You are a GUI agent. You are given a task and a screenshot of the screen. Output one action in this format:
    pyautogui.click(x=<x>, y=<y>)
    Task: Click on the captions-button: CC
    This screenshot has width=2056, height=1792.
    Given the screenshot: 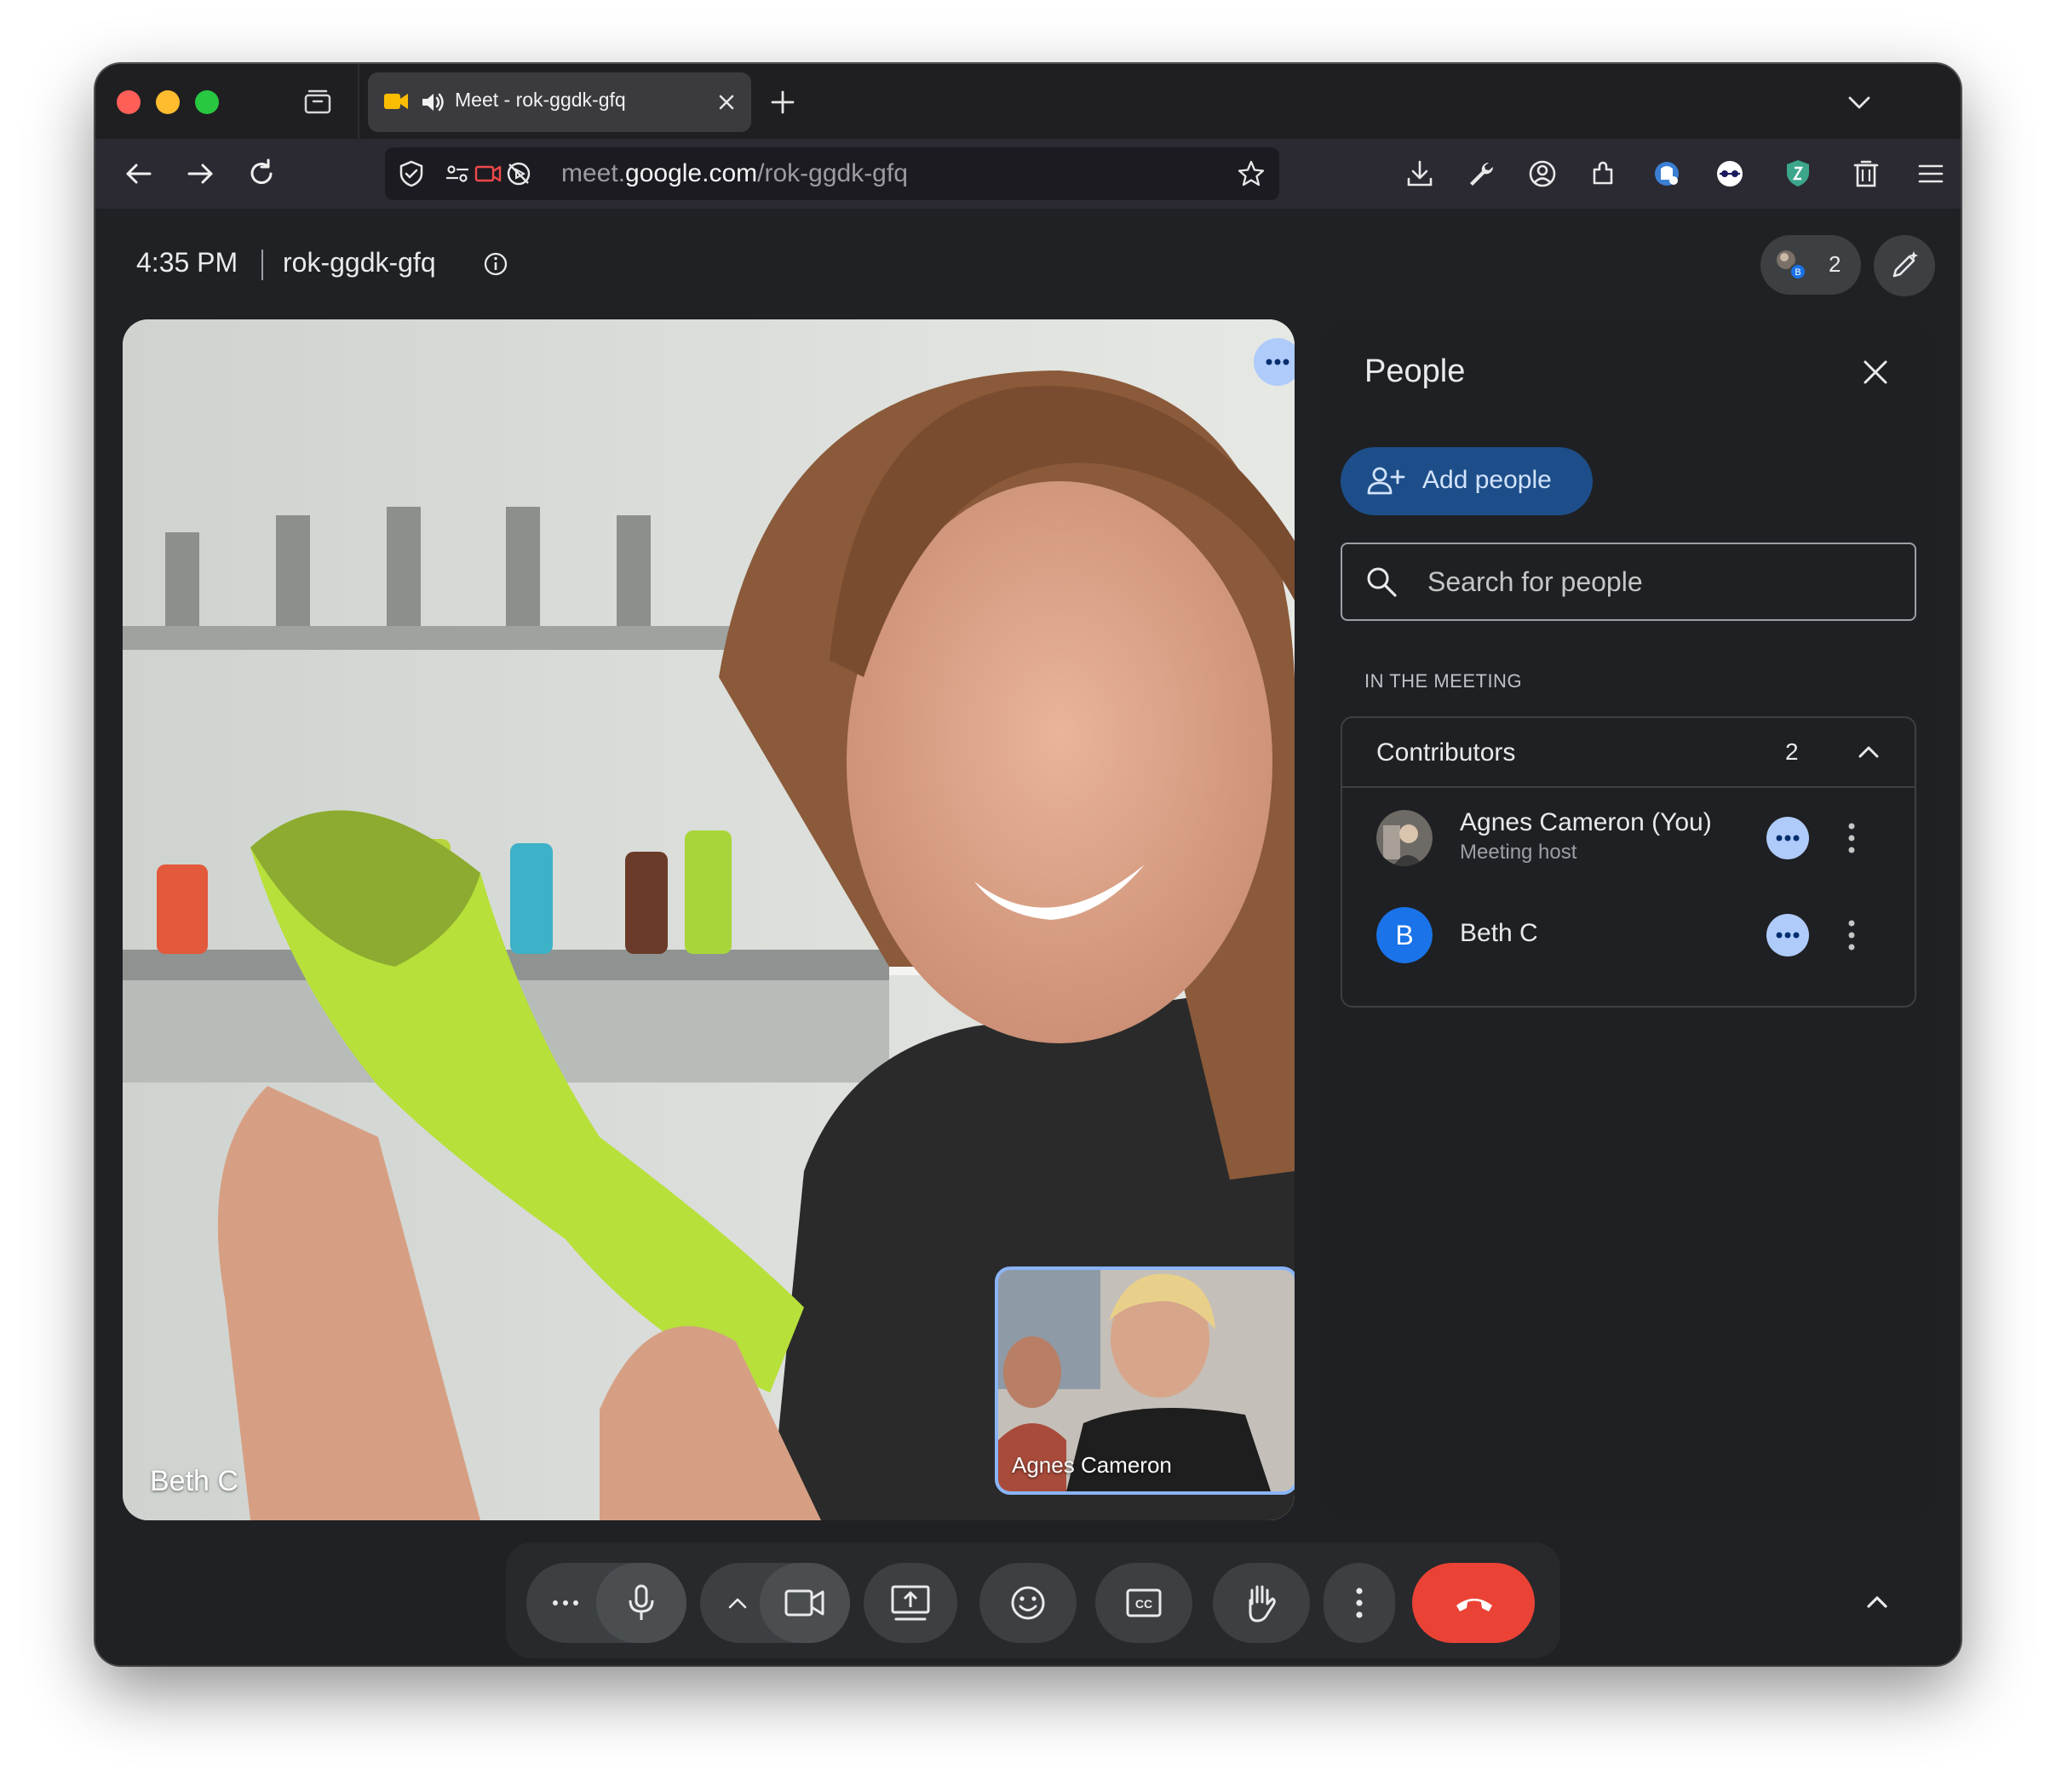 What is the action you would take?
    pyautogui.click(x=1143, y=1603)
    